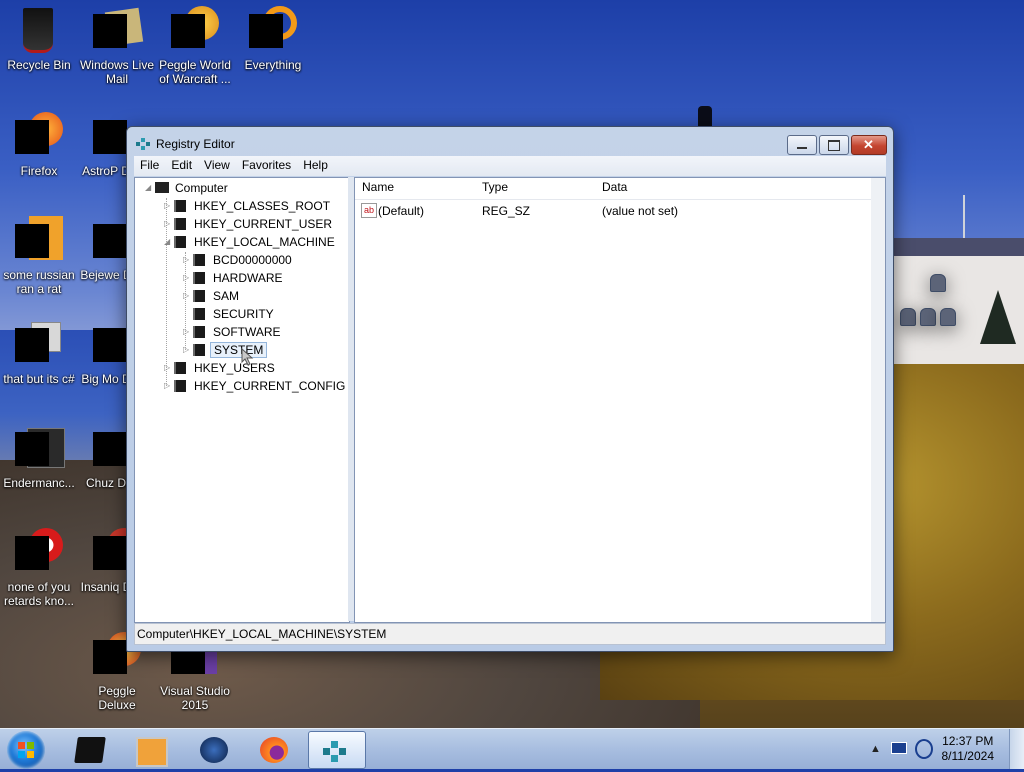 This screenshot has height=772, width=1024. I want to click on desktop-icon-label: that but its c#, so click(39, 379).